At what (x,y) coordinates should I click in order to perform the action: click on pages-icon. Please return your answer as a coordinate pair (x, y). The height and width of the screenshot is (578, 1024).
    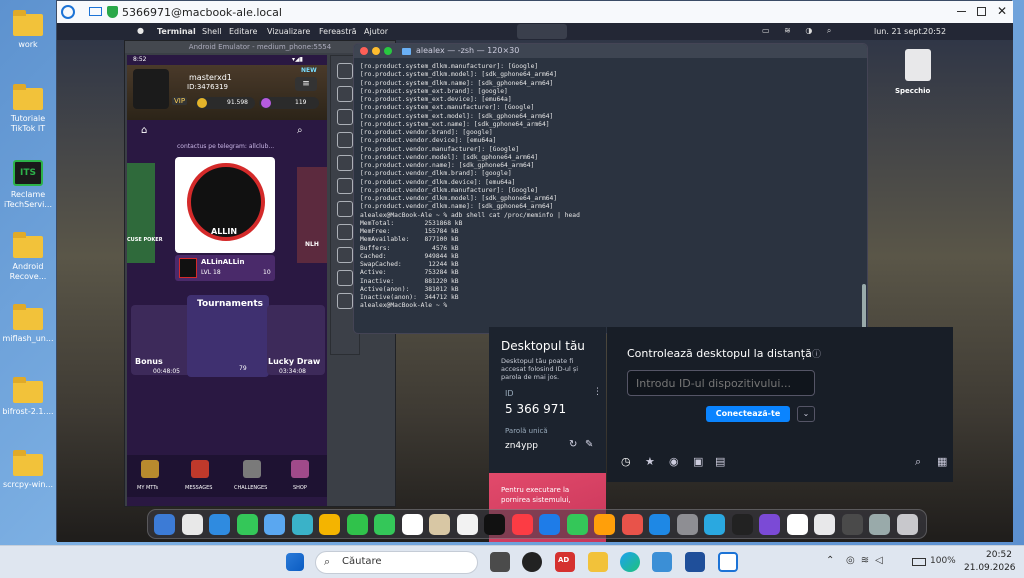
    Looking at the image, I should click on (604, 524).